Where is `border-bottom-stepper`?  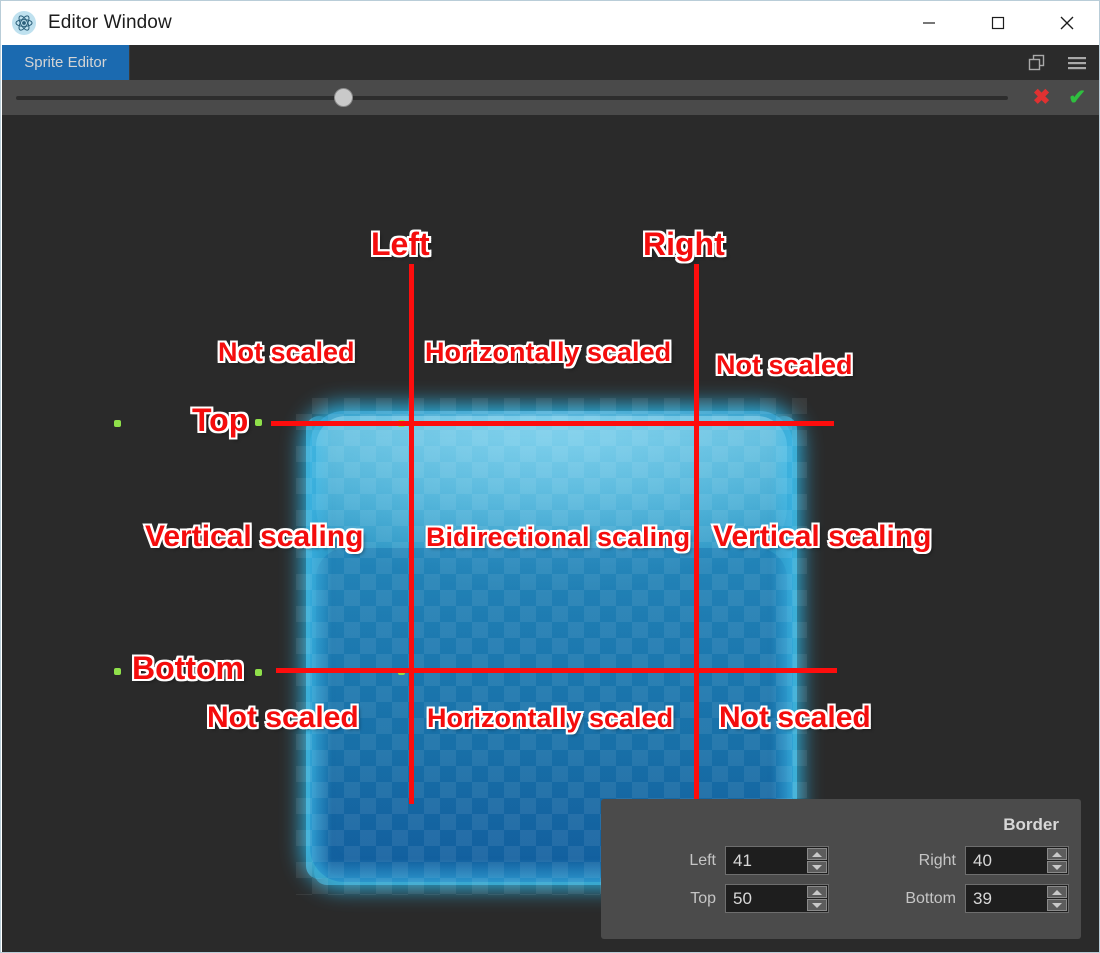
border-bottom-stepper is located at coordinates (1017, 898).